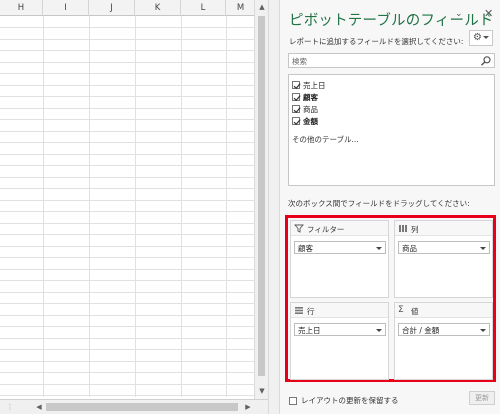  Describe the element at coordinates (273, 207) in the screenshot. I see `pane-splitter` at that location.